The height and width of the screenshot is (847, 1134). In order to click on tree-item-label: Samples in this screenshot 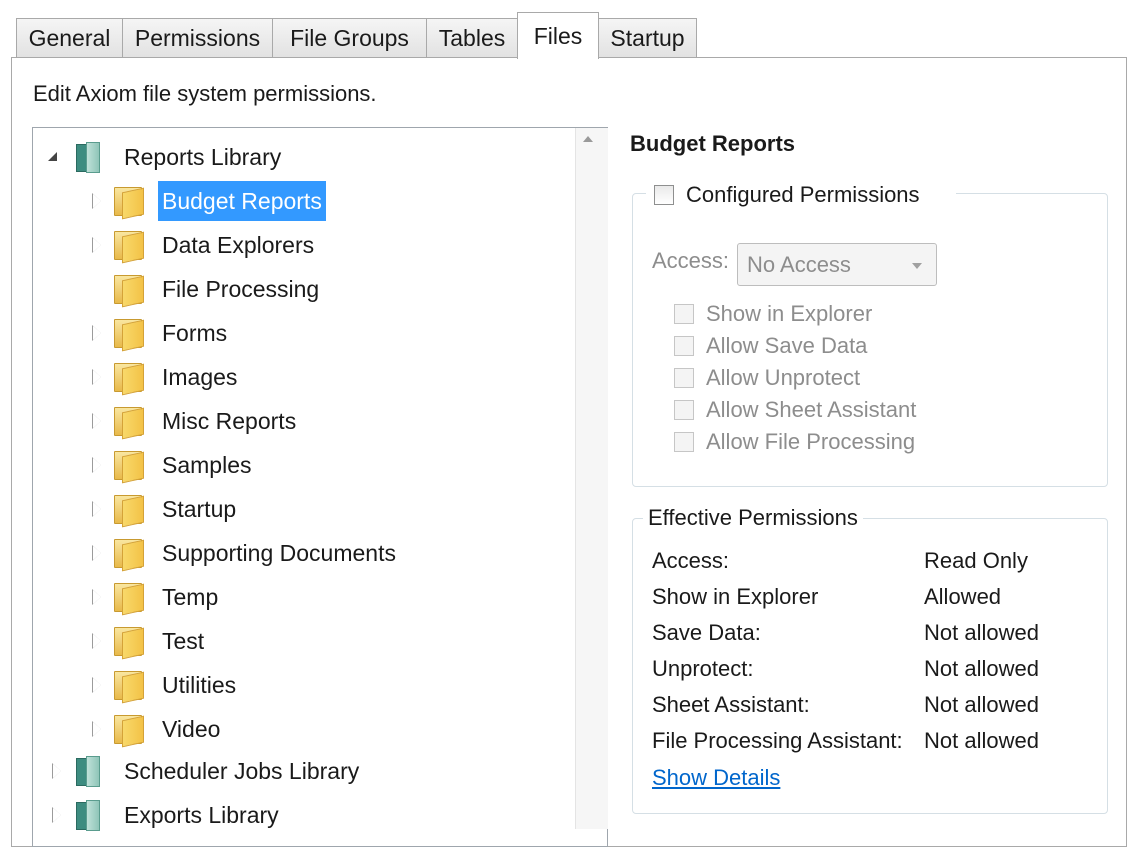, I will do `click(207, 465)`.